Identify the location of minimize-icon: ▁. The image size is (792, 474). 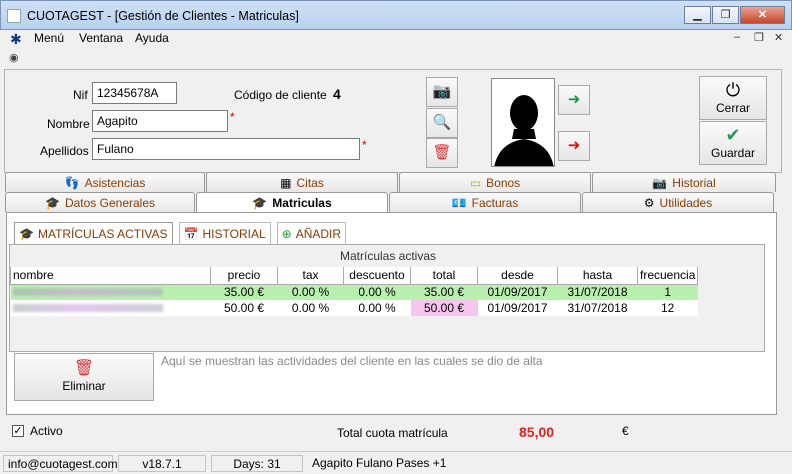
(697, 15).